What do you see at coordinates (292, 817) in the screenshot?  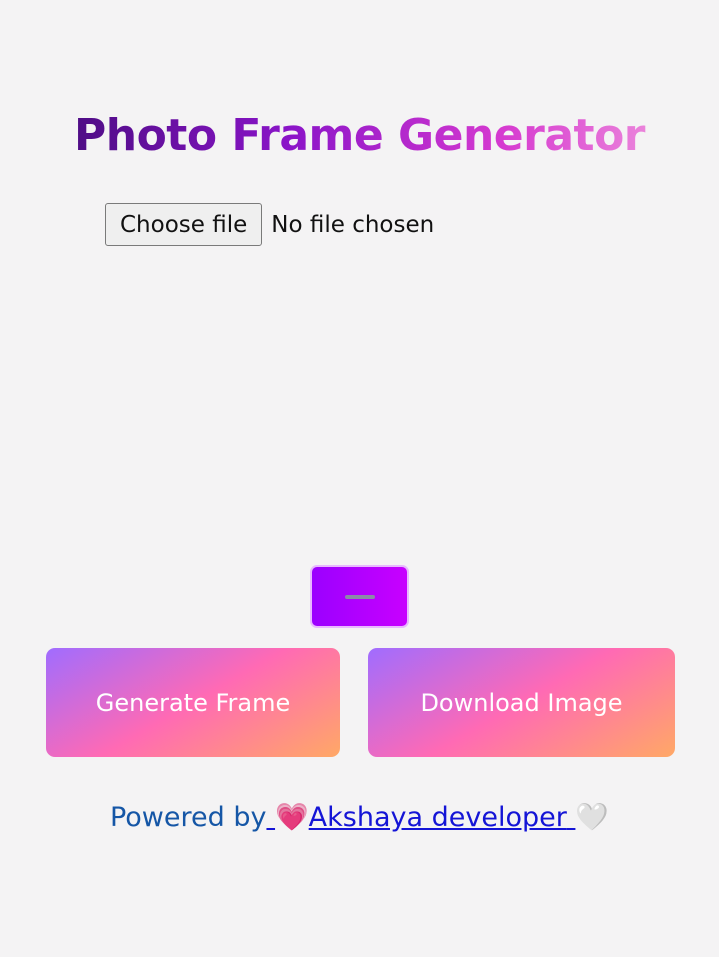 I see `pink-heart-icon: 💗` at bounding box center [292, 817].